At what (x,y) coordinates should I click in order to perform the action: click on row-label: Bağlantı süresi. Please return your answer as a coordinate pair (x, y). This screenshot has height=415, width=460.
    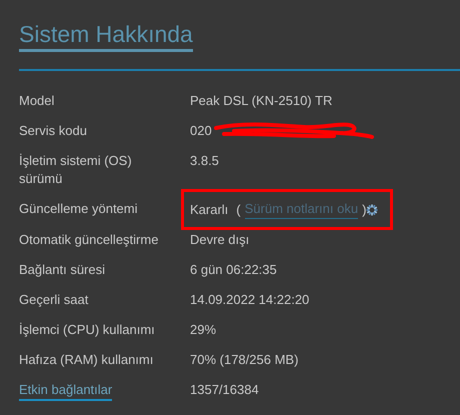
    Looking at the image, I should click on (62, 269).